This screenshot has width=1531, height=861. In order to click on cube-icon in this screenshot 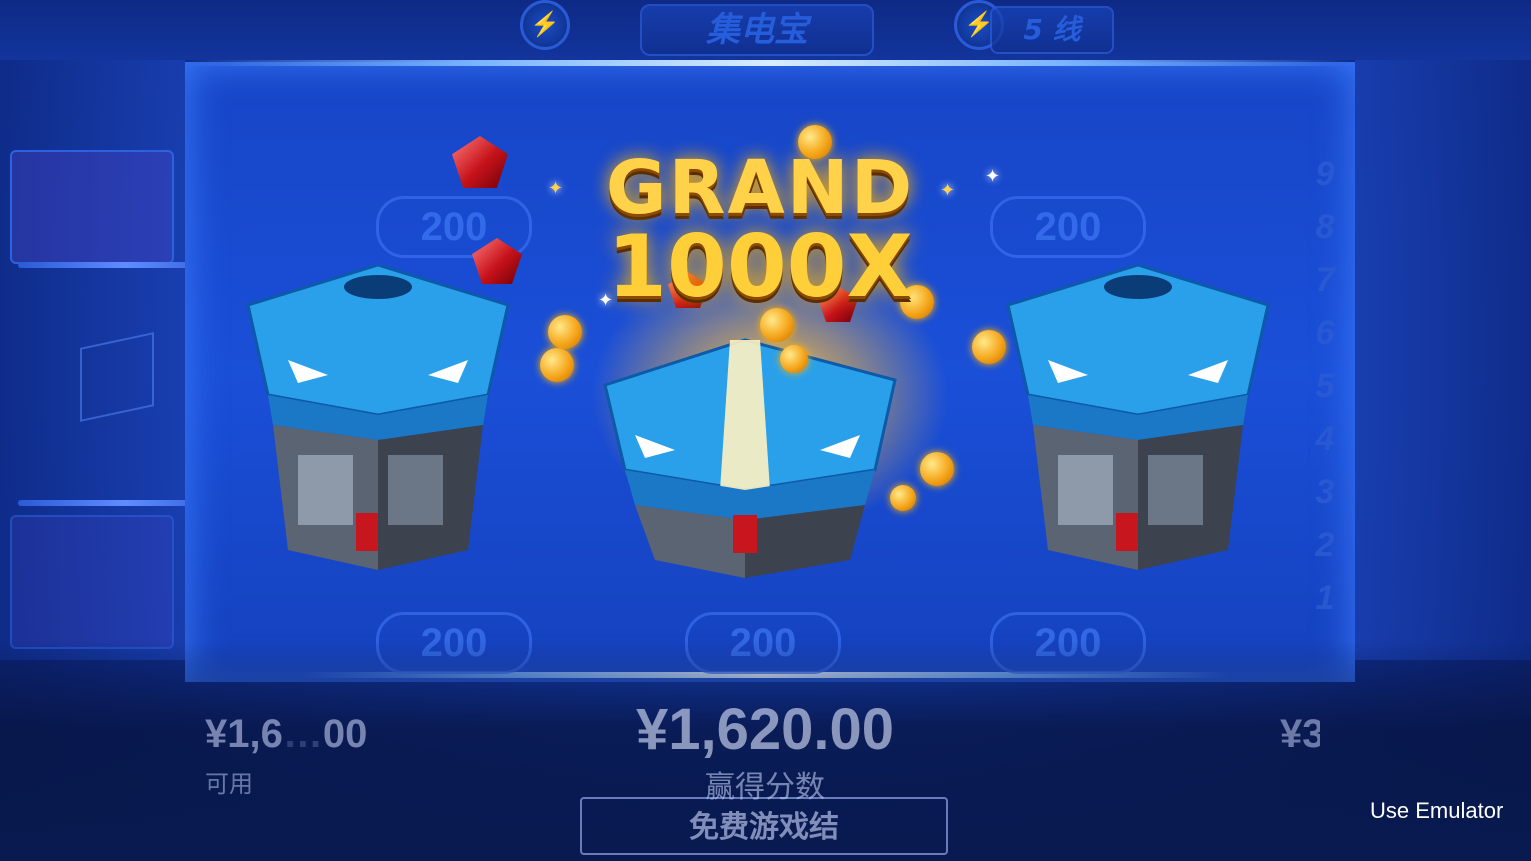, I will do `click(117, 377)`.